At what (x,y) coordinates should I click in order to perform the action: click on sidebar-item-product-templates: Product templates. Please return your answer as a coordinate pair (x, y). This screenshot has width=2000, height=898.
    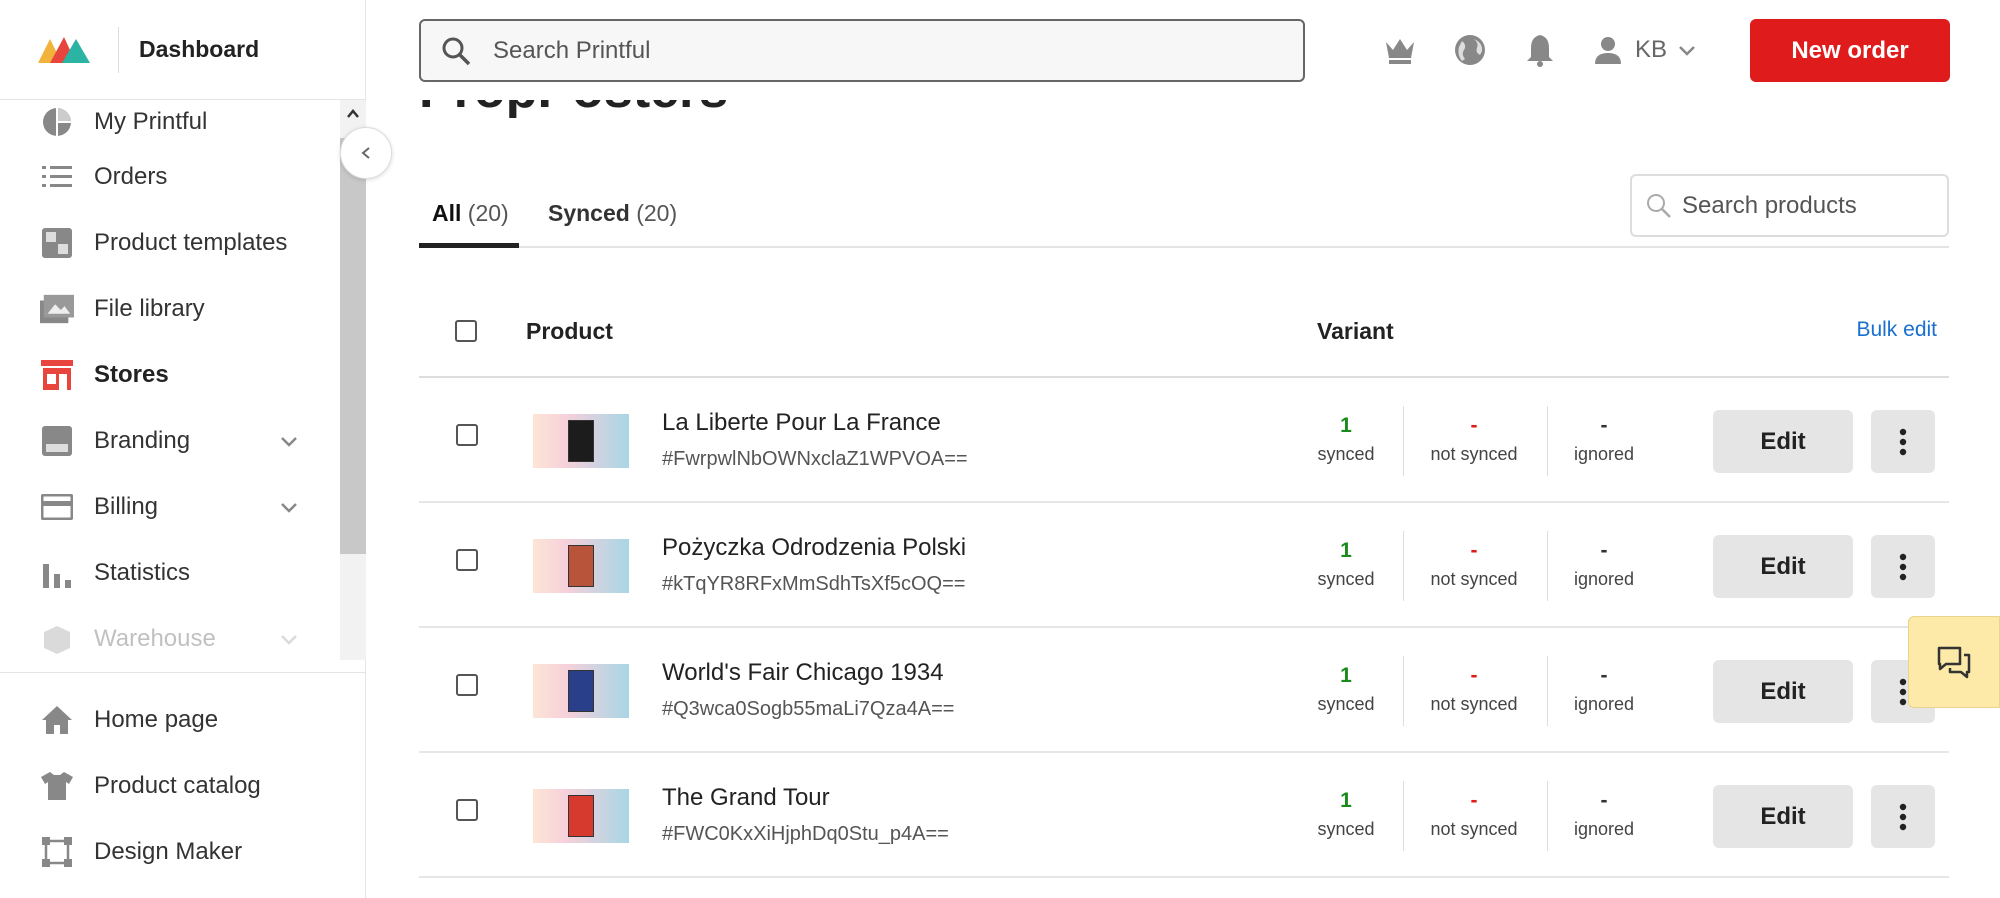
    Looking at the image, I should click on (183, 243).